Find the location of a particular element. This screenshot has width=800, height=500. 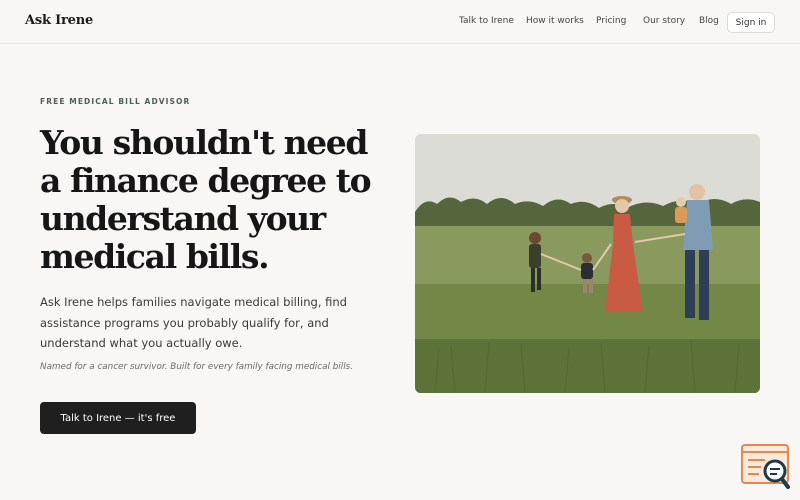

sign-in-button: Sign in is located at coordinates (751, 22).